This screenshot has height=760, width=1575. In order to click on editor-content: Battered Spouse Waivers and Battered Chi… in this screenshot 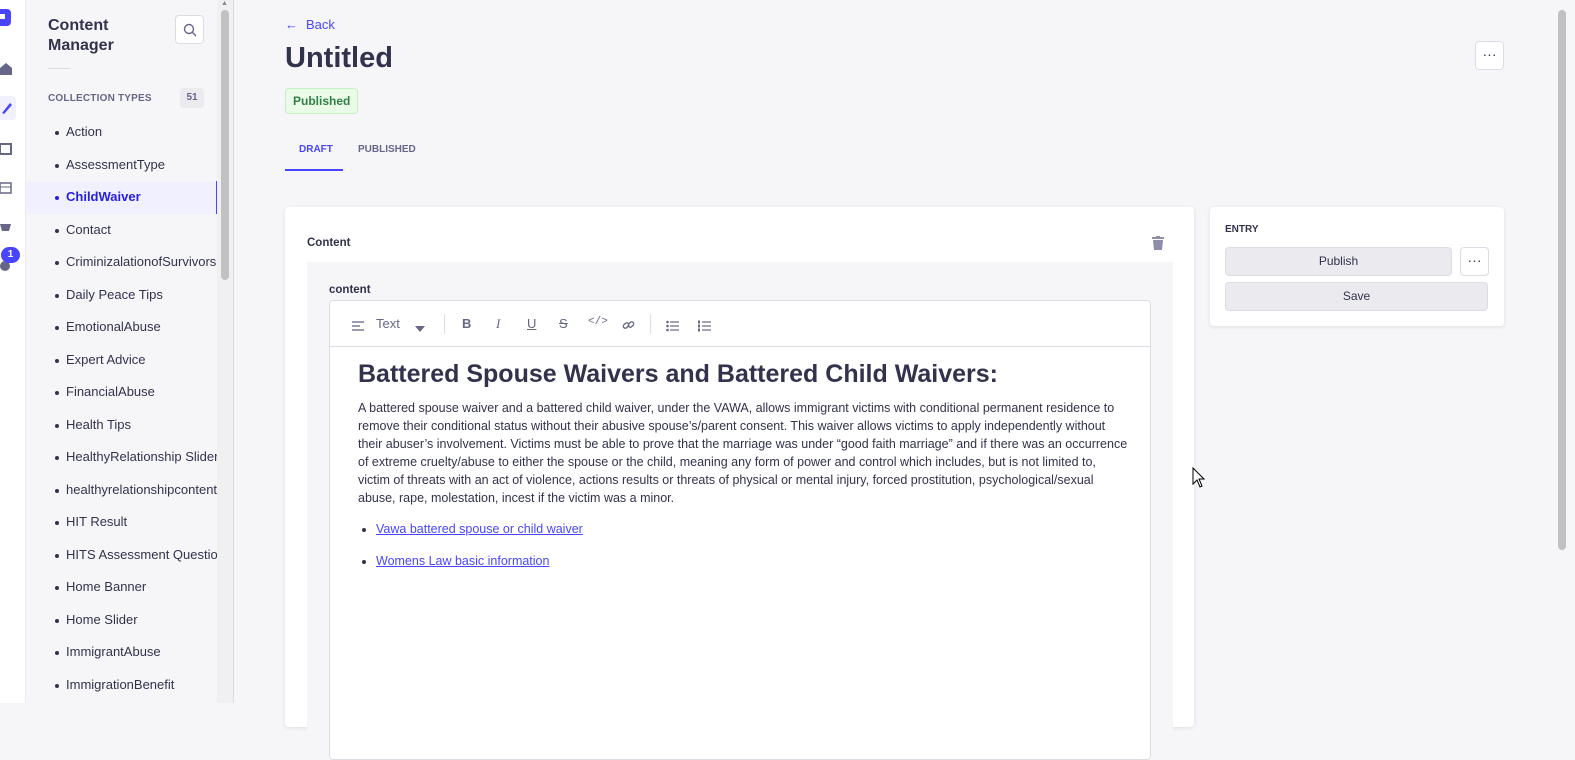, I will do `click(743, 471)`.